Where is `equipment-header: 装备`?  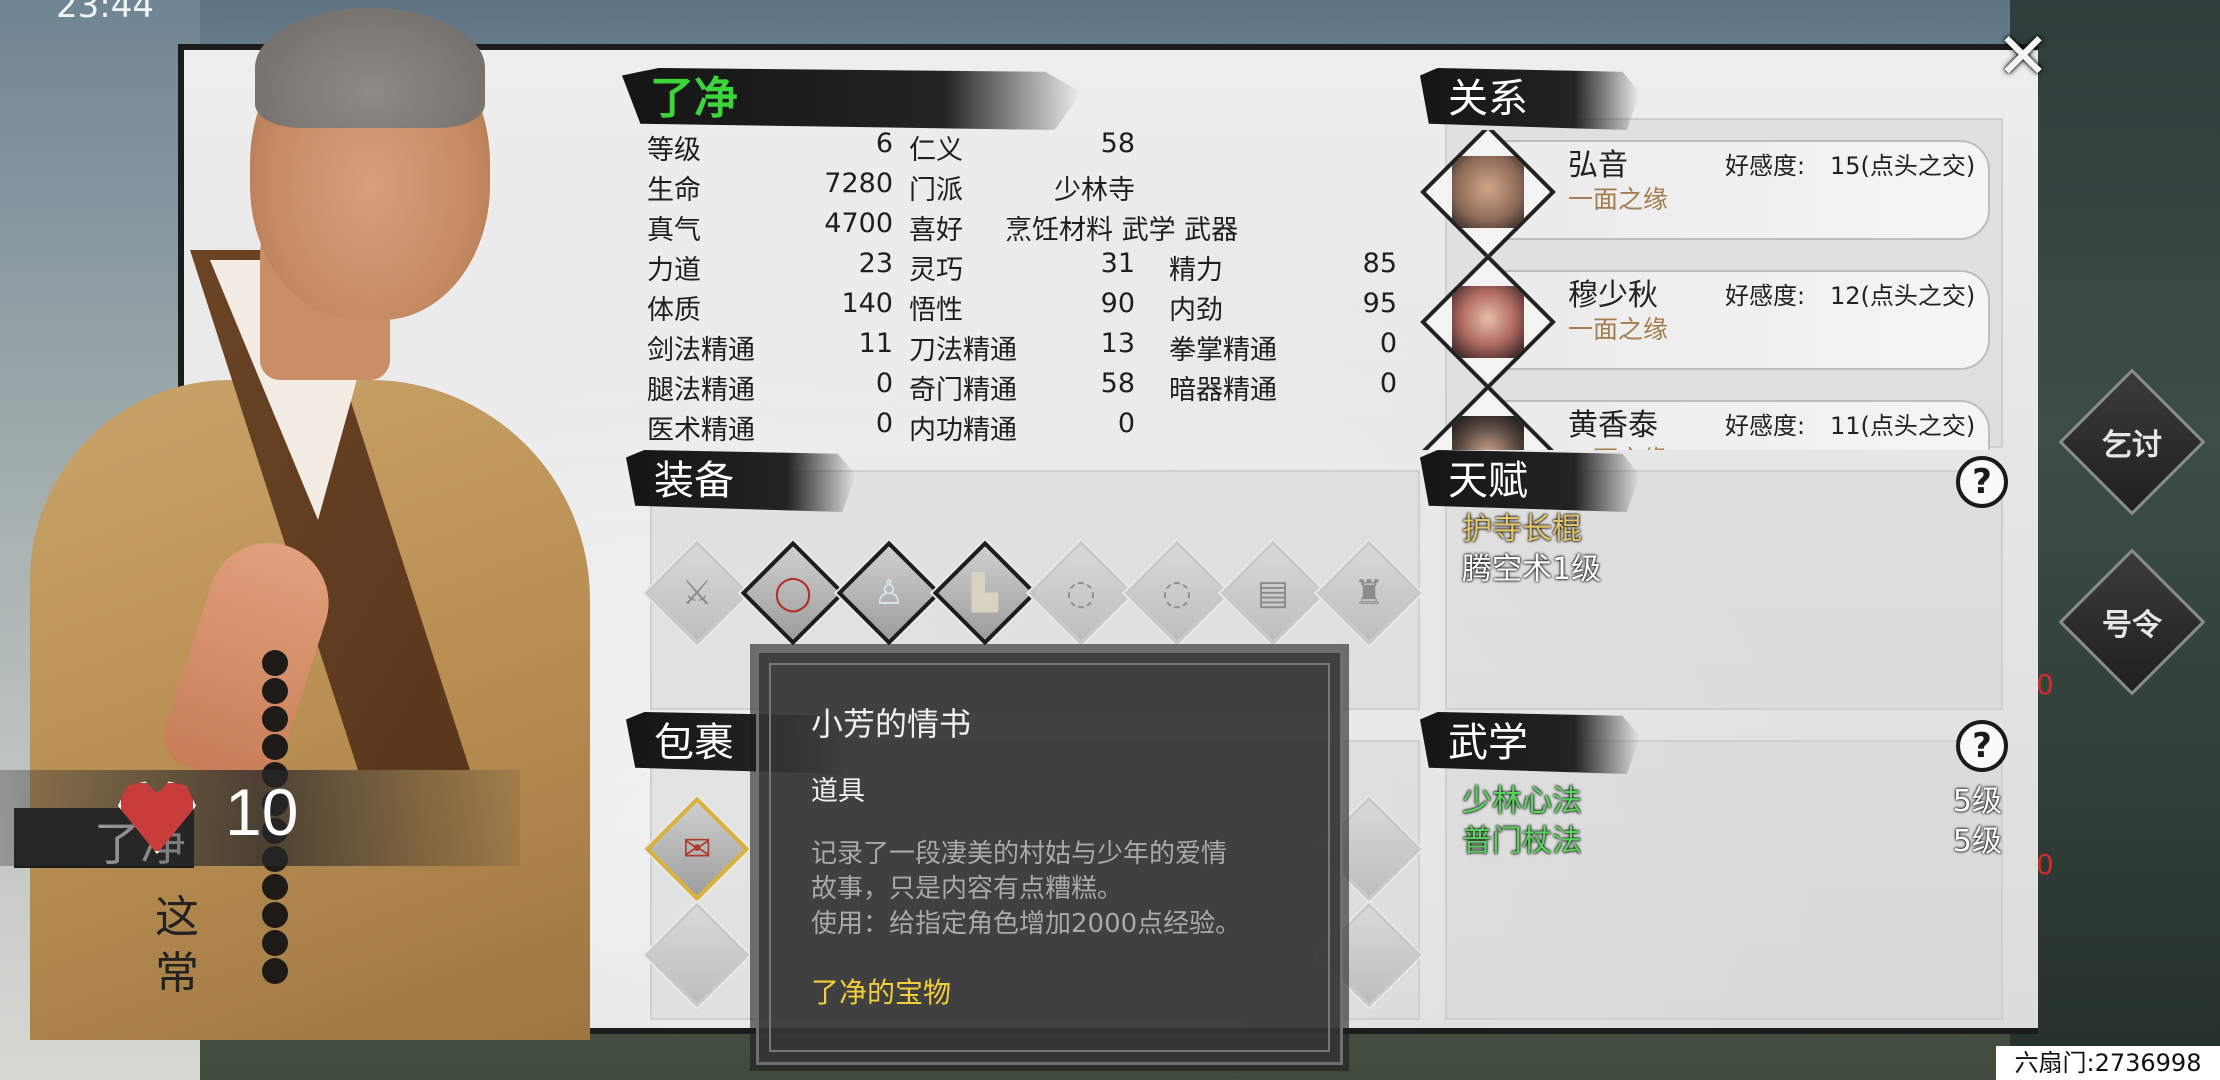
equipment-header: 装备 is located at coordinates (741, 481).